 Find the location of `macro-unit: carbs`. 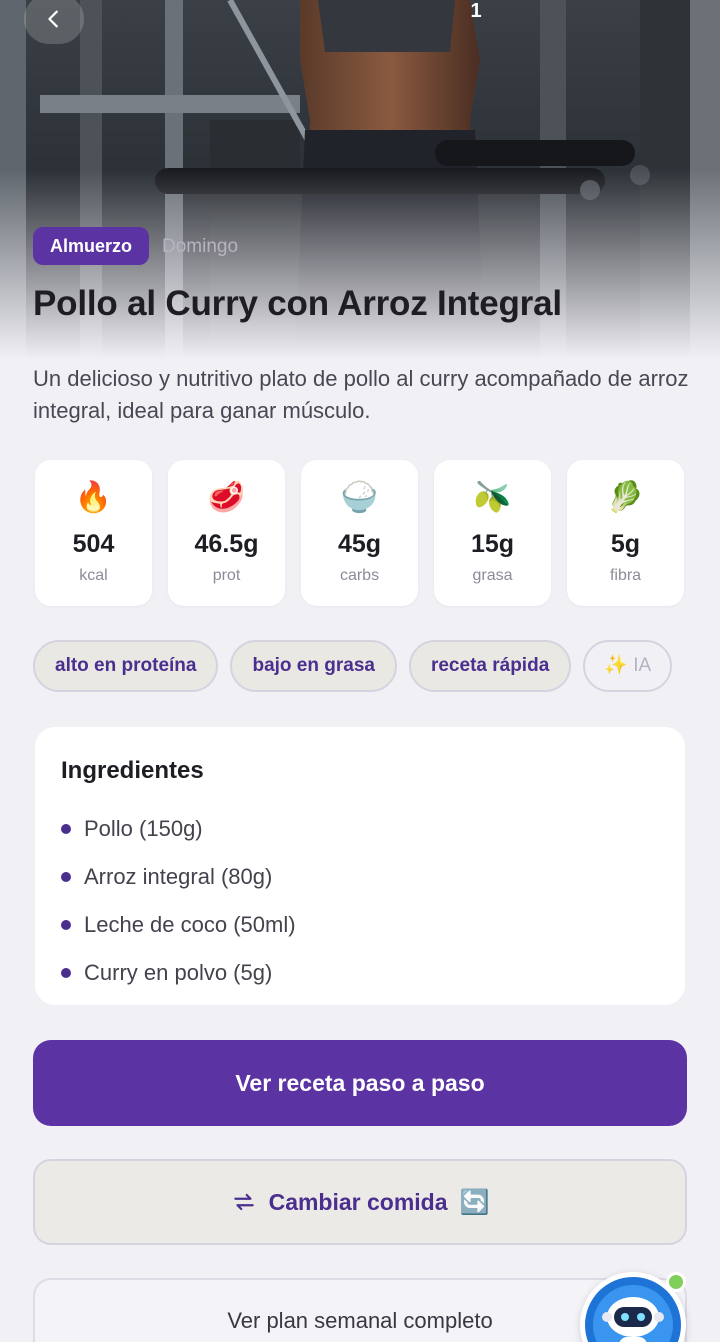

macro-unit: carbs is located at coordinates (359, 575).